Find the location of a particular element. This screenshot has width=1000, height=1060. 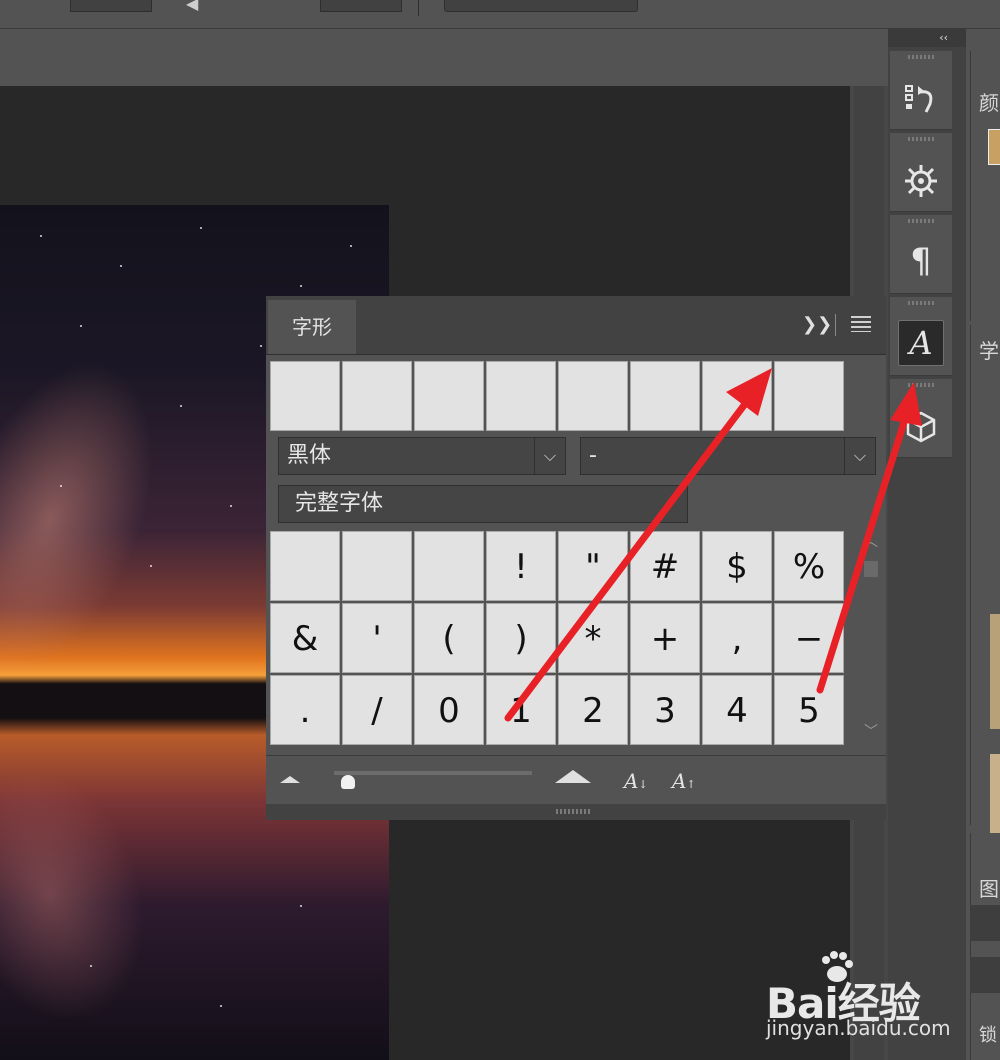

lock-label: 锁 is located at coordinates (988, 1035).